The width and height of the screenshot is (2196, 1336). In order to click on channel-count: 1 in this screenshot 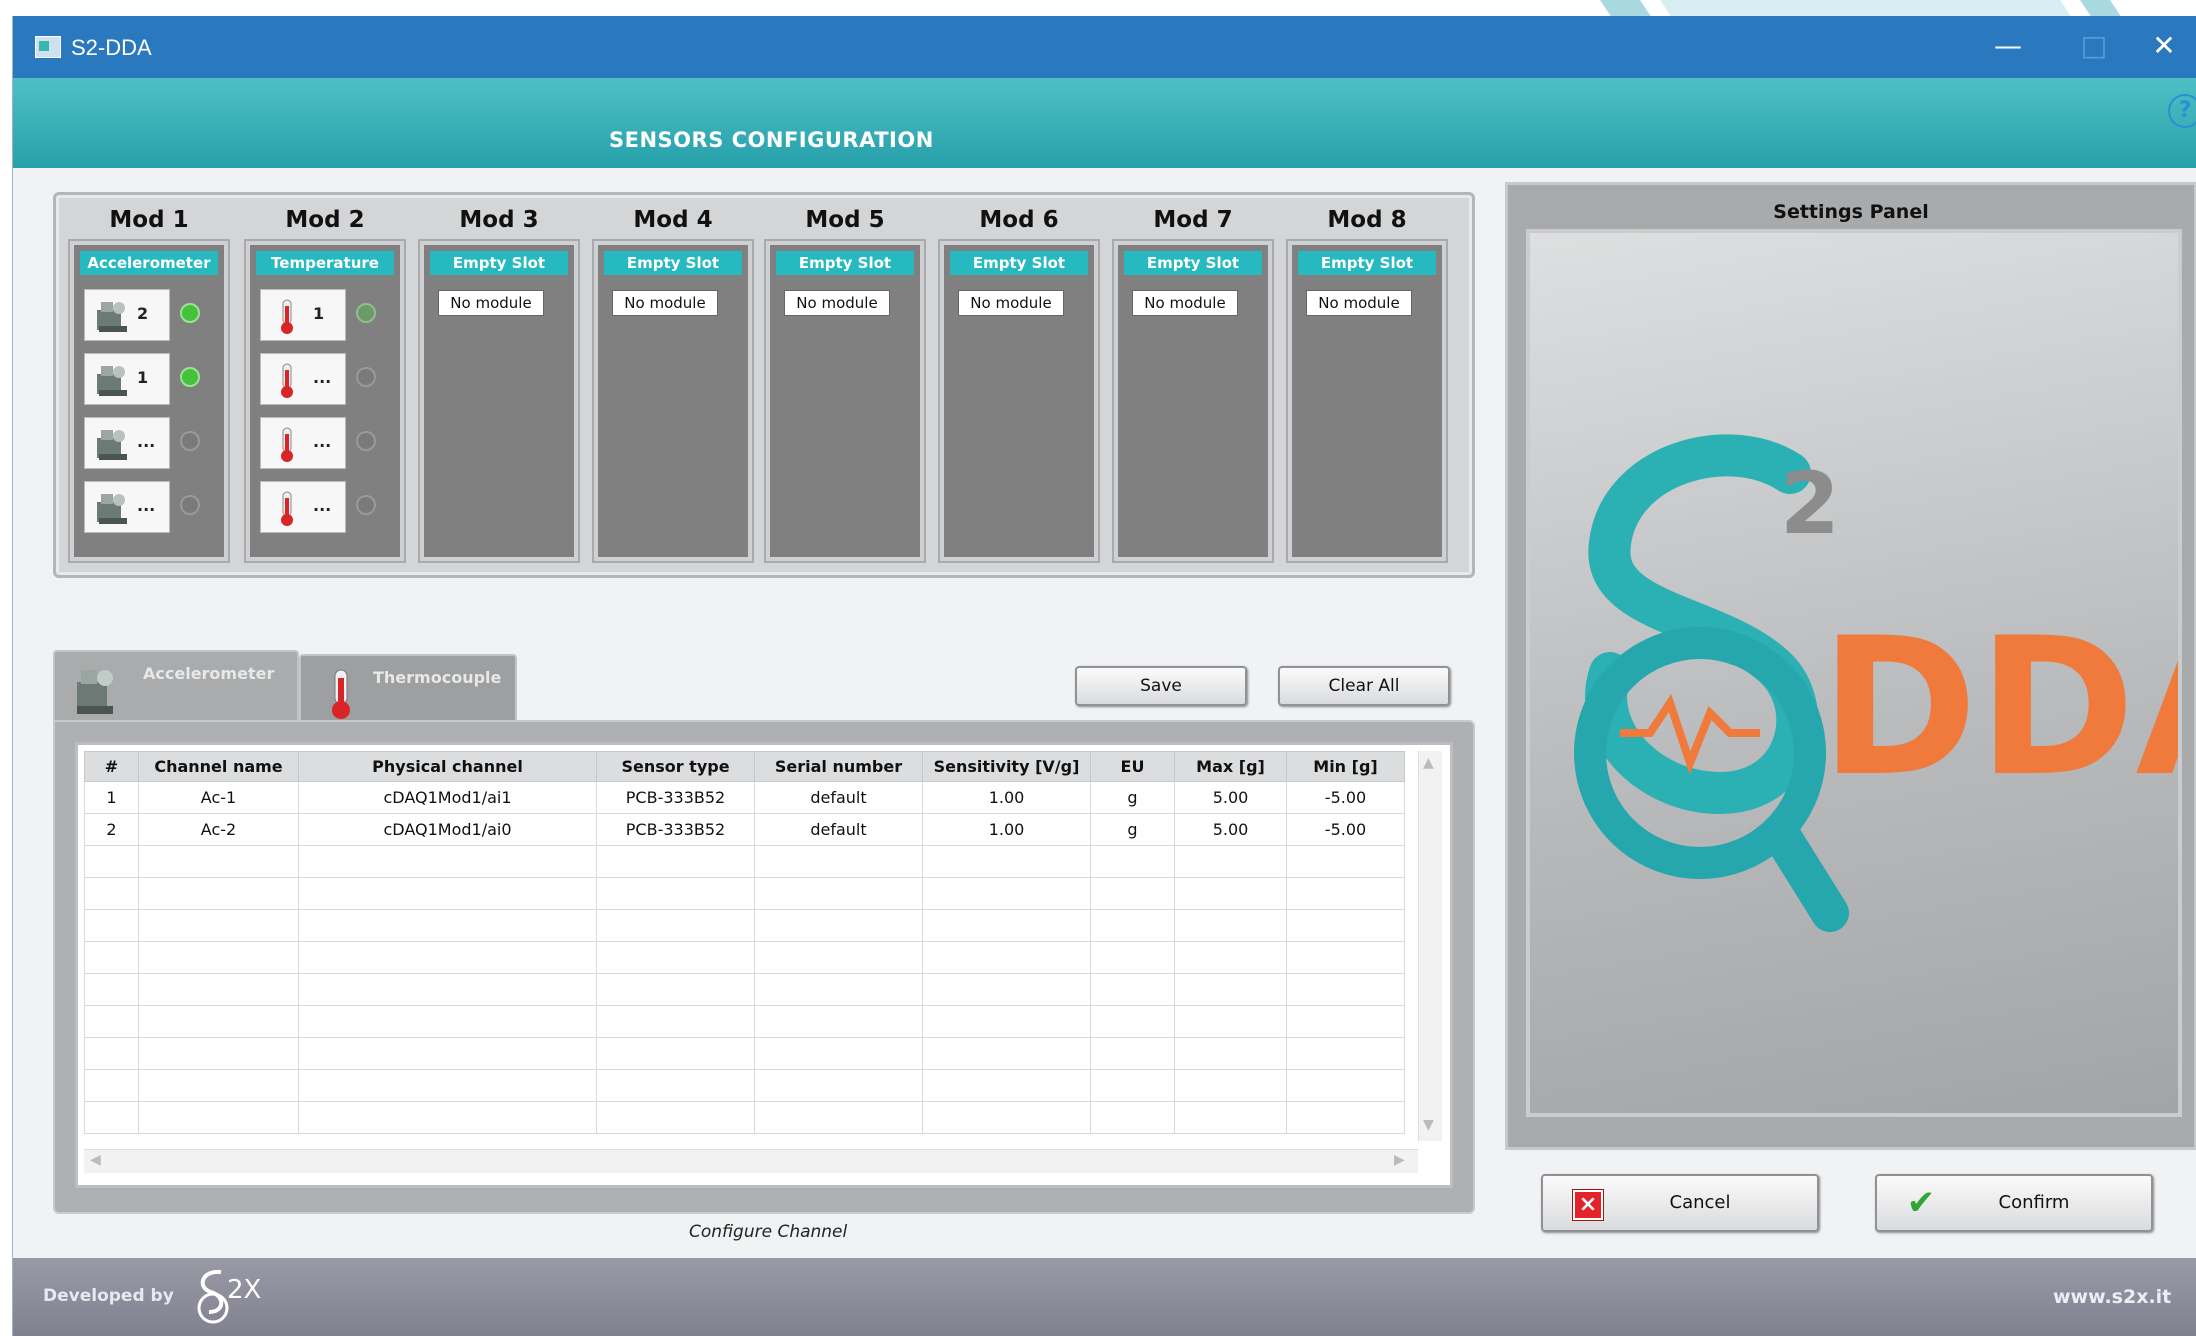, I will do `click(319, 313)`.